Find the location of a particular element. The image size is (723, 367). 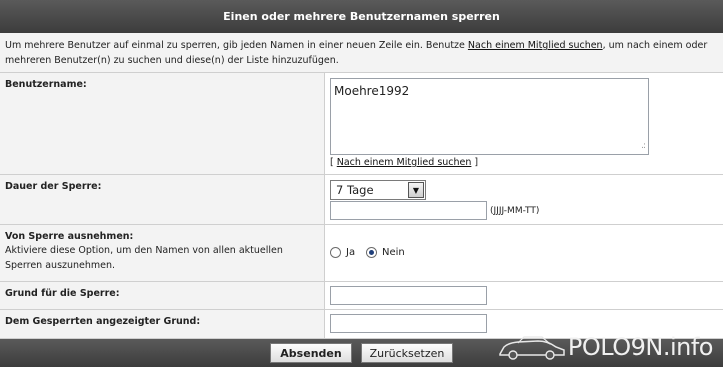

reason-row: Grund für die Sperre: is located at coordinates (361, 296).